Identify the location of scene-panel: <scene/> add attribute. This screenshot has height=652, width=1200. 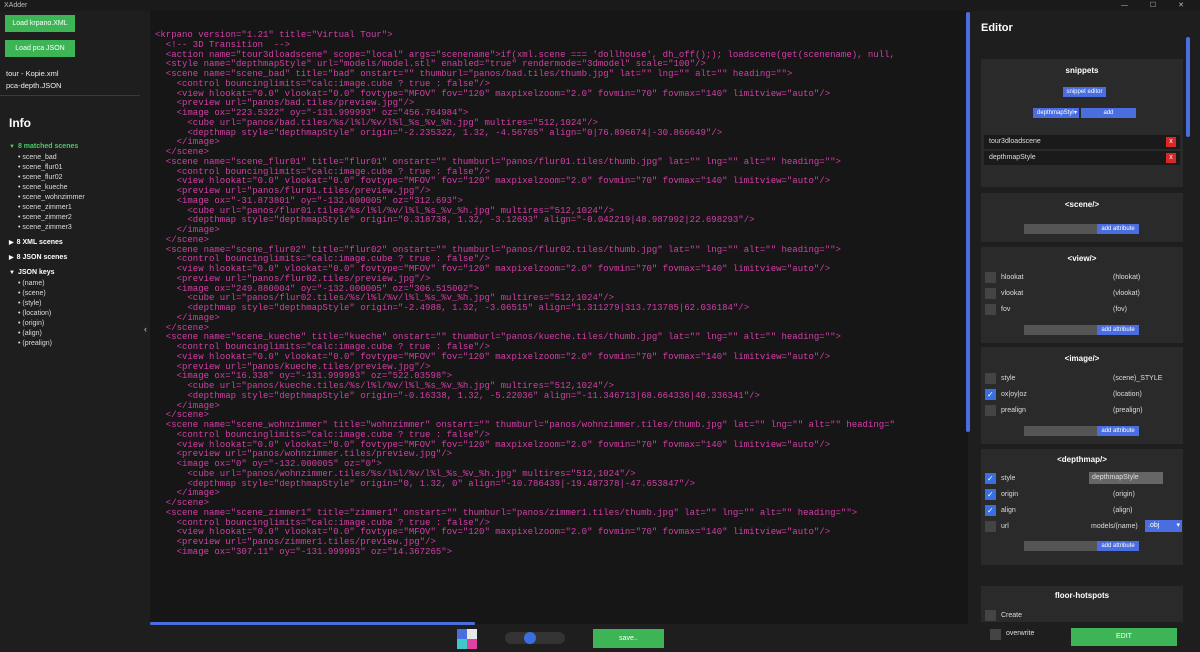
(1082, 217).